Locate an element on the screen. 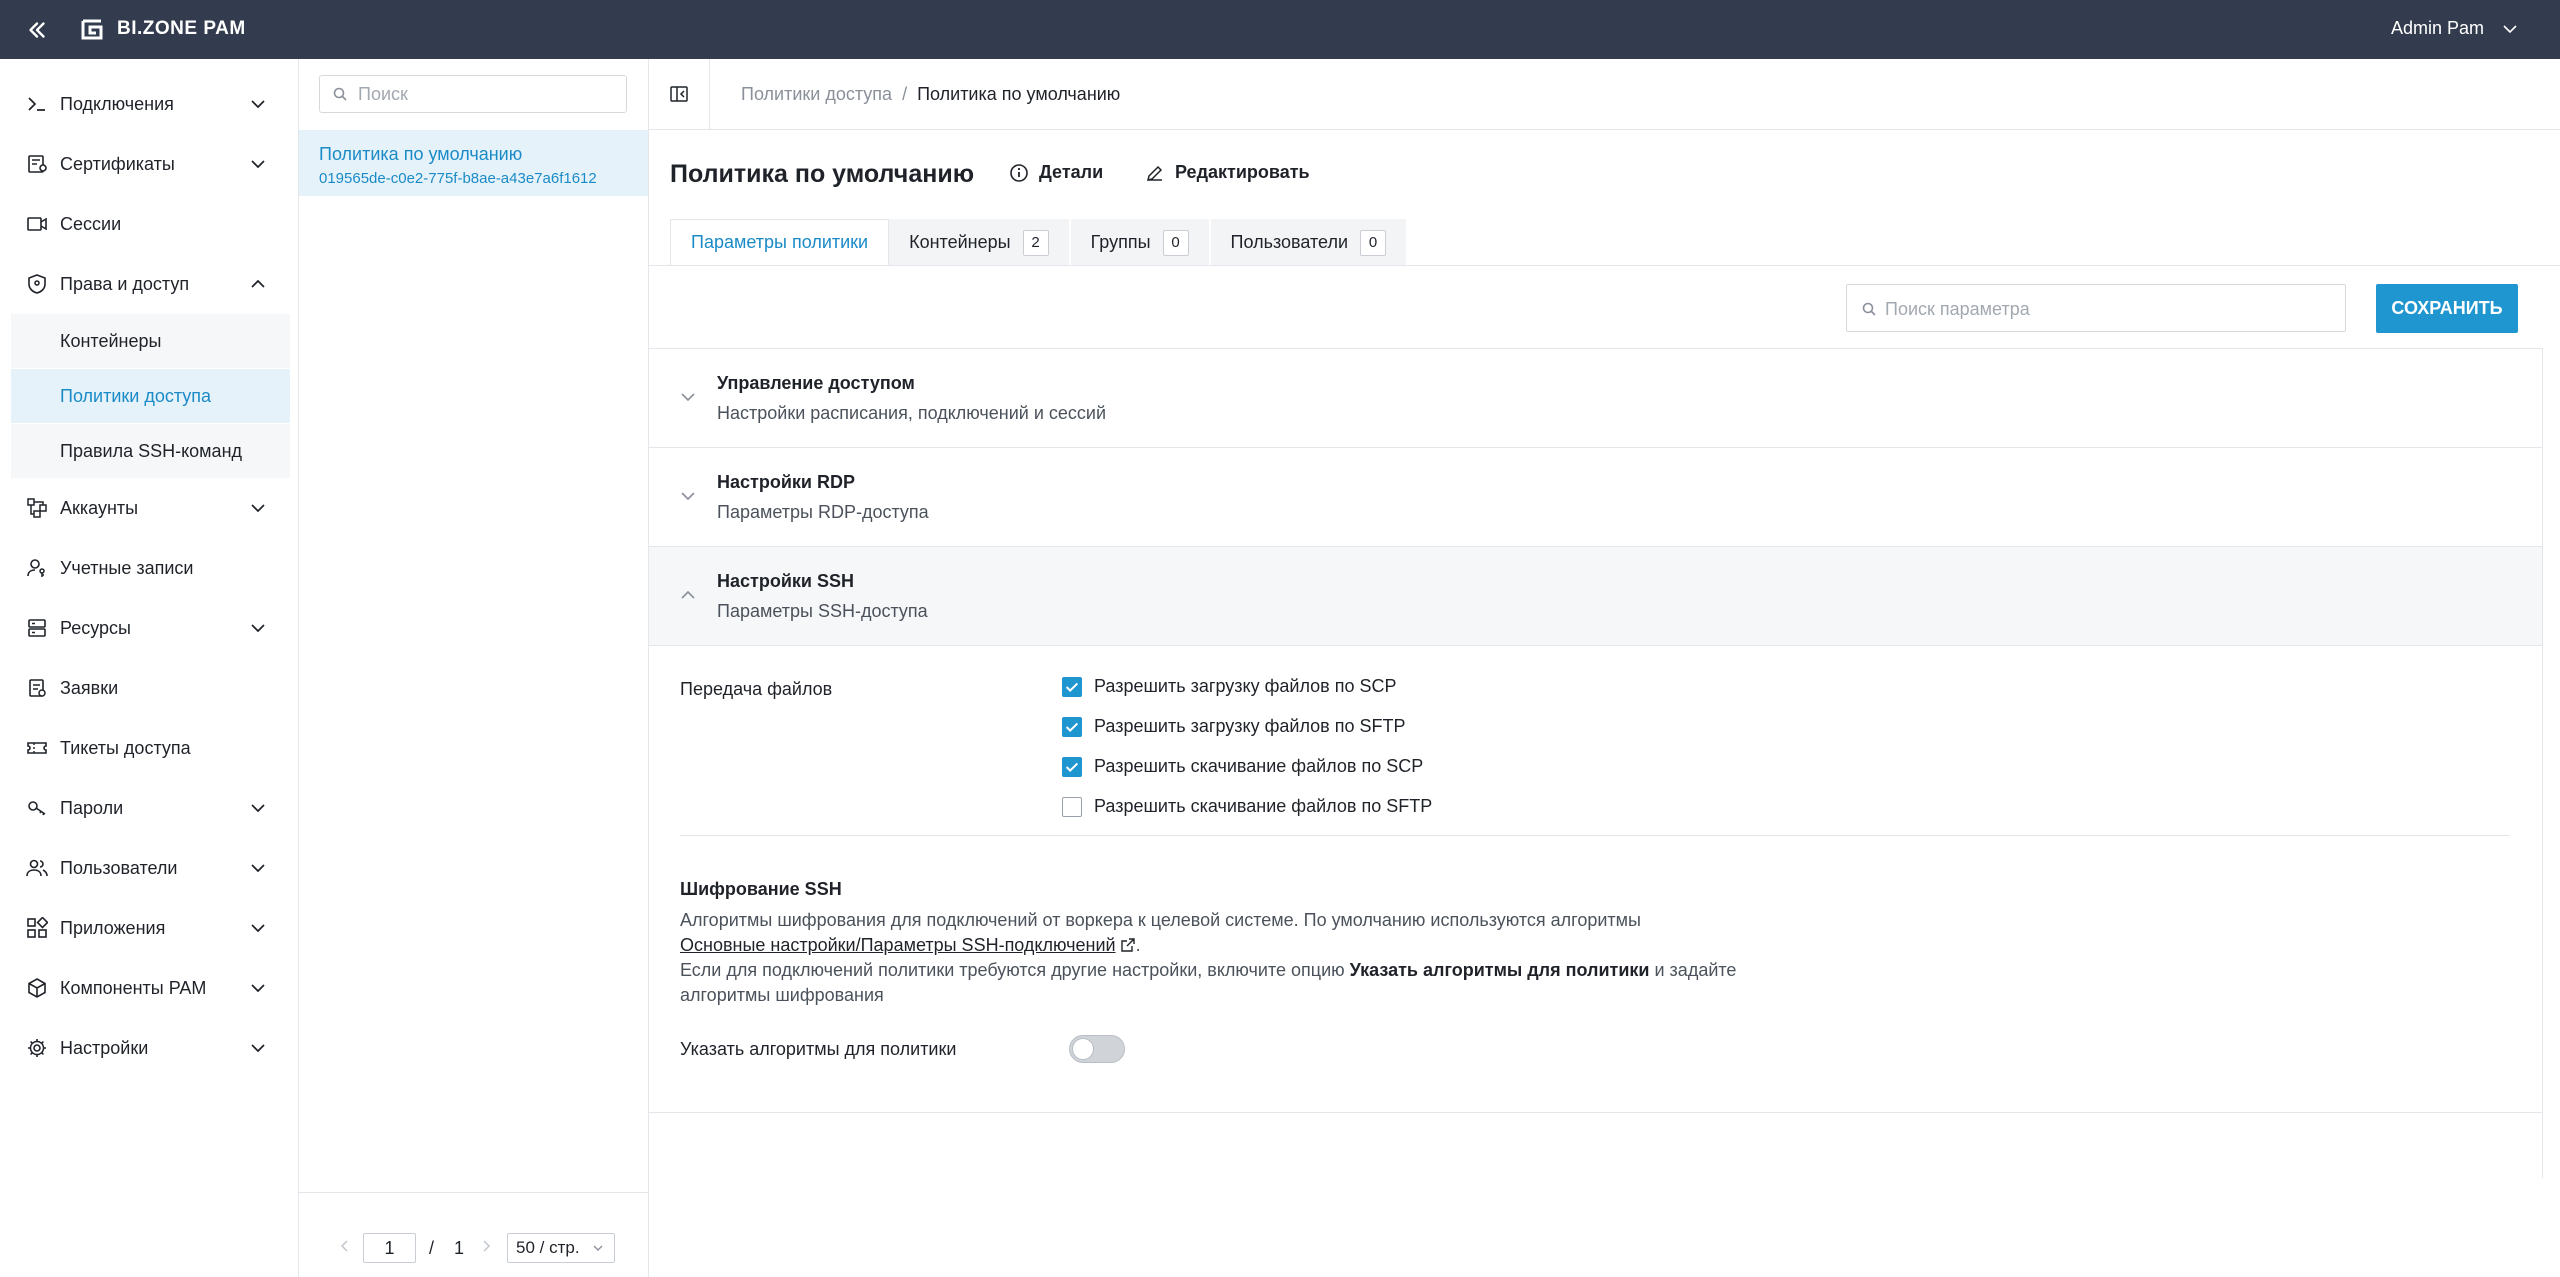  sidebar-item-settings: Настройки is located at coordinates (149, 1048).